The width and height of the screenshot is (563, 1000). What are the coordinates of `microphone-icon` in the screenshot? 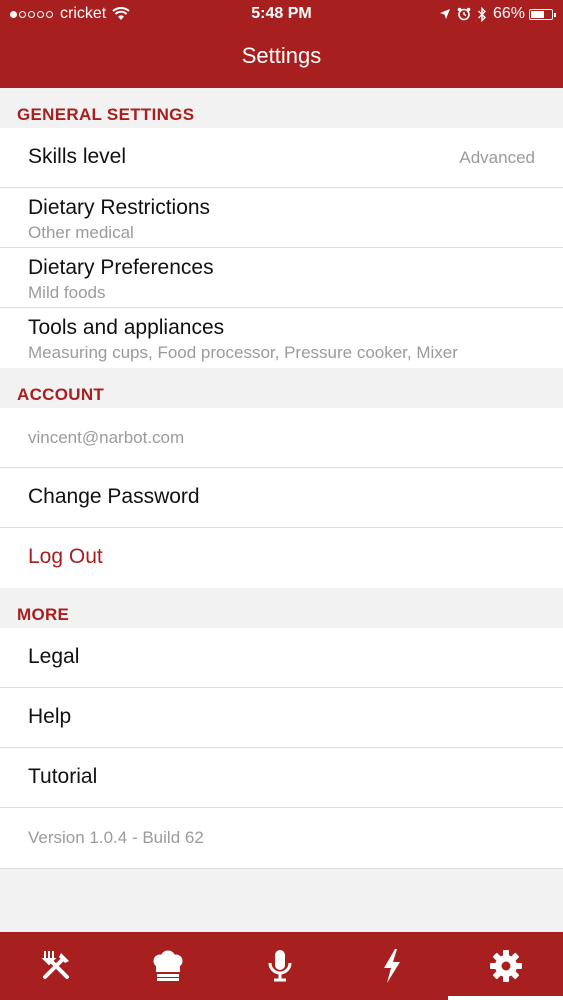 It's located at (280, 966).